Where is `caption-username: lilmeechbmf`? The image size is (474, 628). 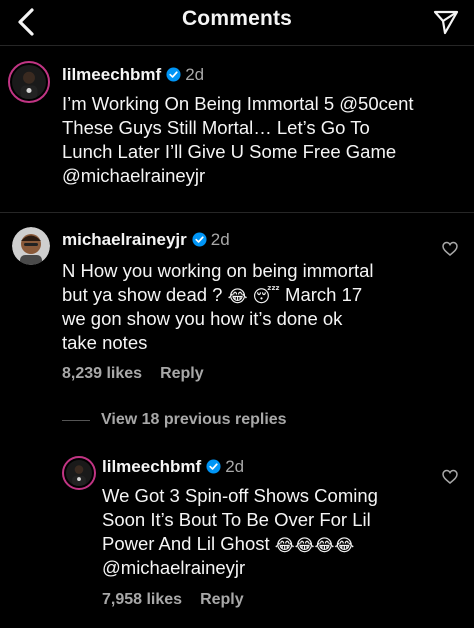
caption-username: lilmeechbmf is located at coordinates (111, 74).